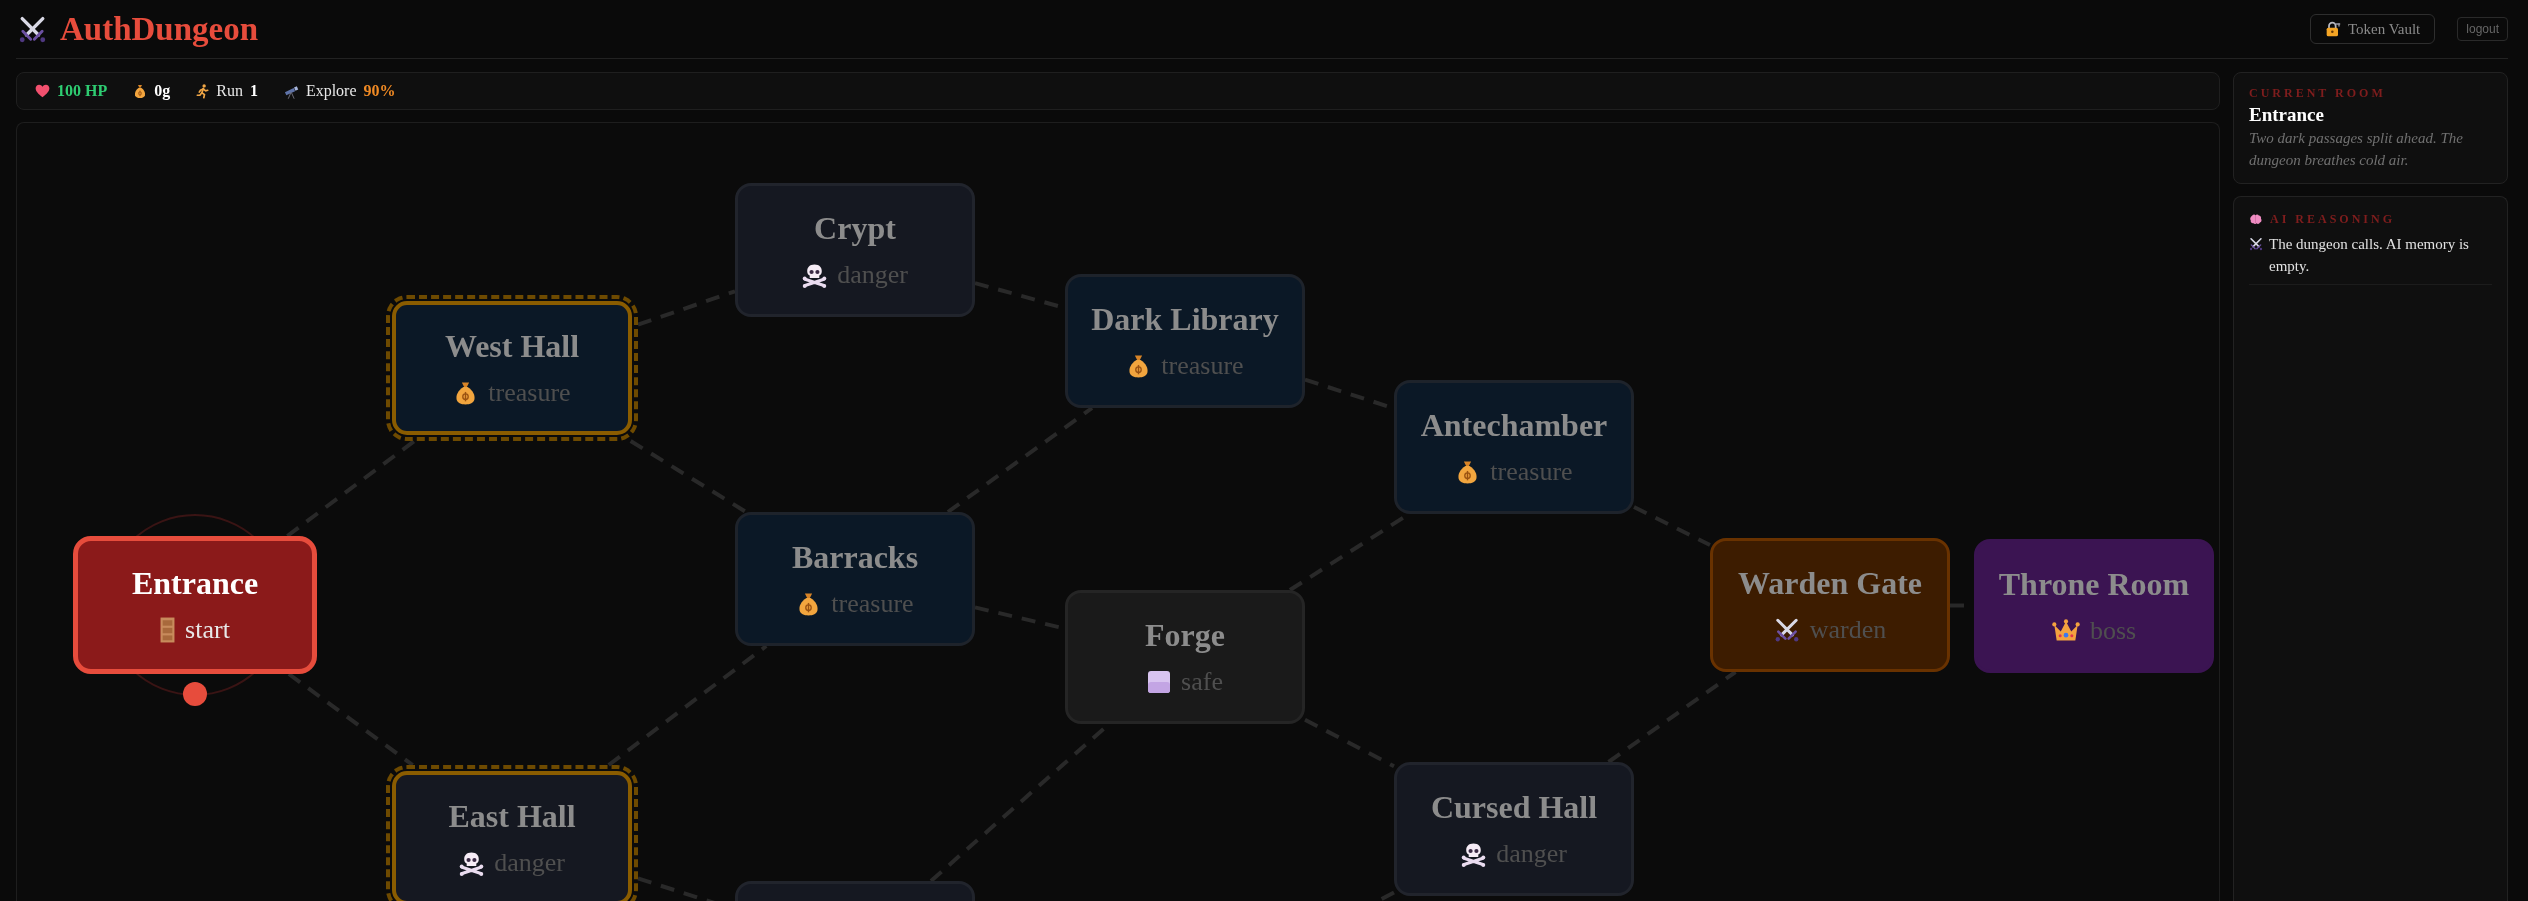 The height and width of the screenshot is (901, 2528). Describe the element at coordinates (2113, 631) in the screenshot. I see `room-type-label: boss` at that location.